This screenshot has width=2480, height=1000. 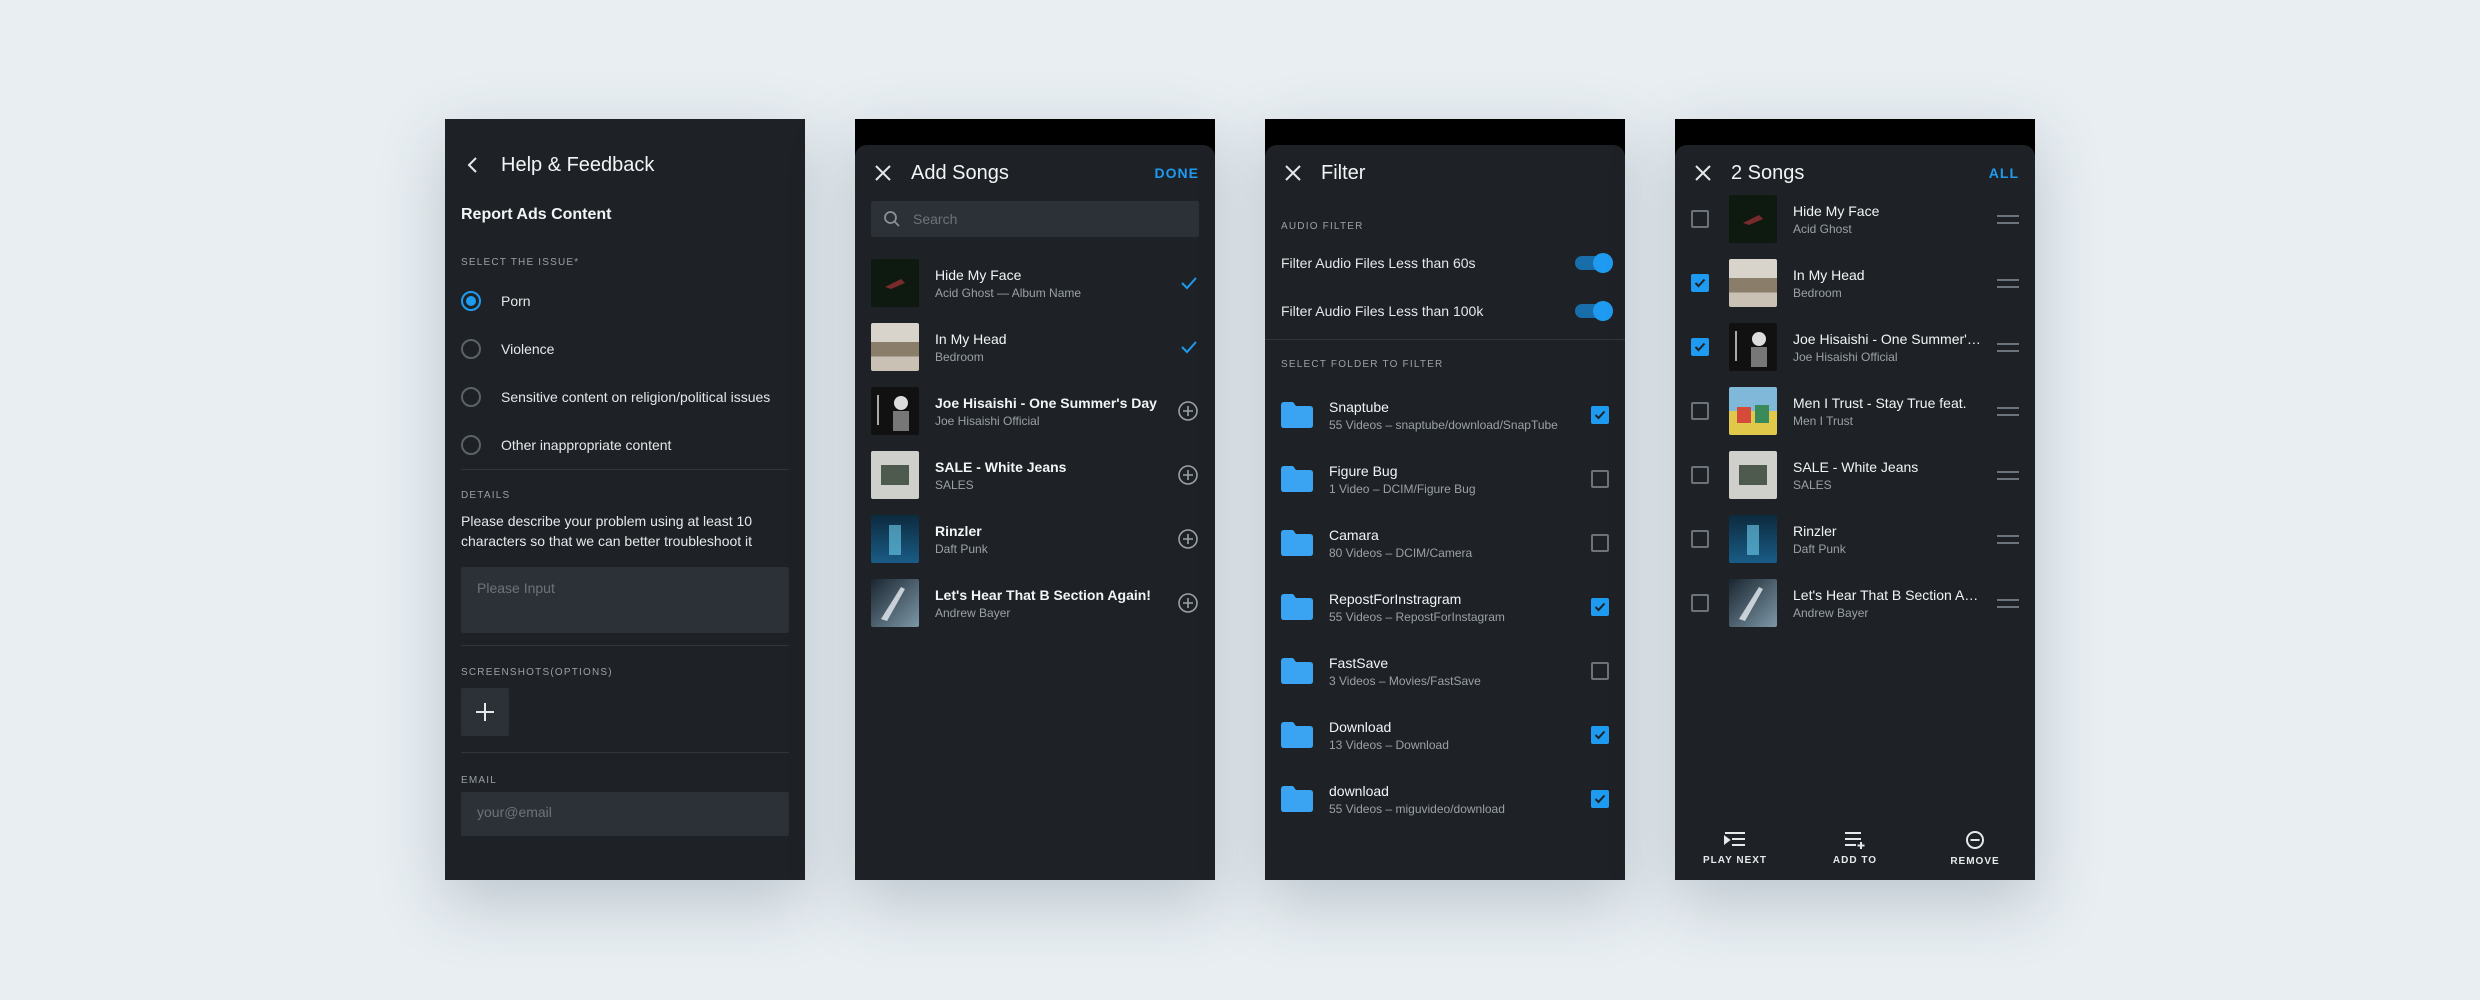 I want to click on radio-option-violence: Violence, so click(x=625, y=349).